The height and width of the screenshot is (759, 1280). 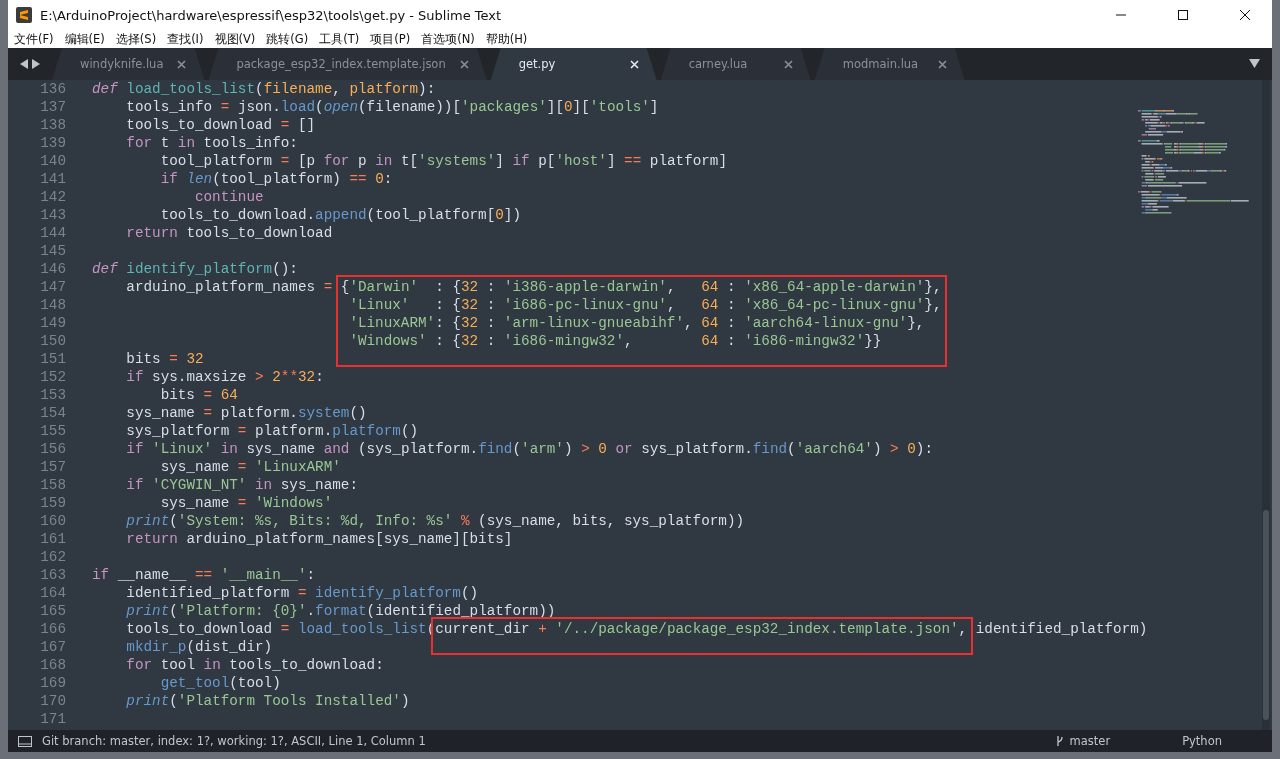 I want to click on line-number: 168, so click(x=52, y=665).